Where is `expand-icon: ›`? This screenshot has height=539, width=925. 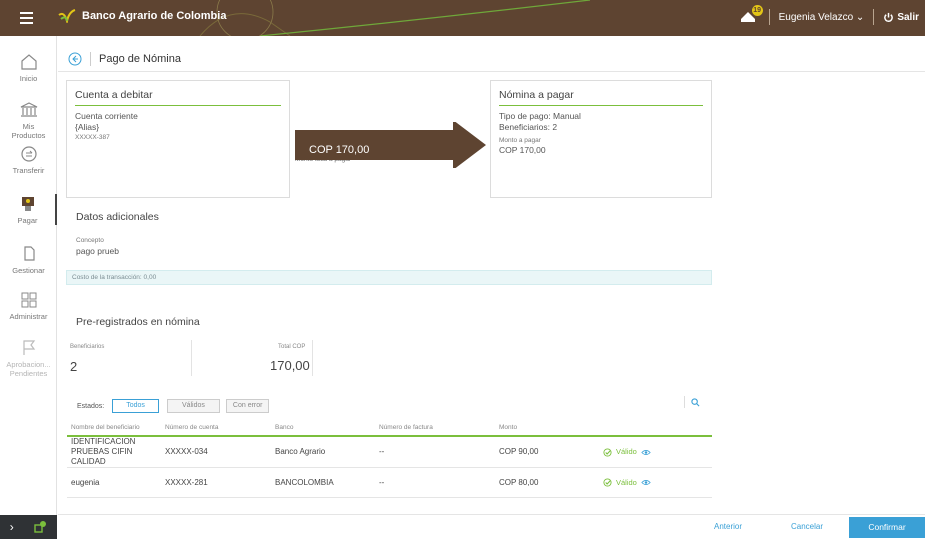
expand-icon: › is located at coordinates (12, 527).